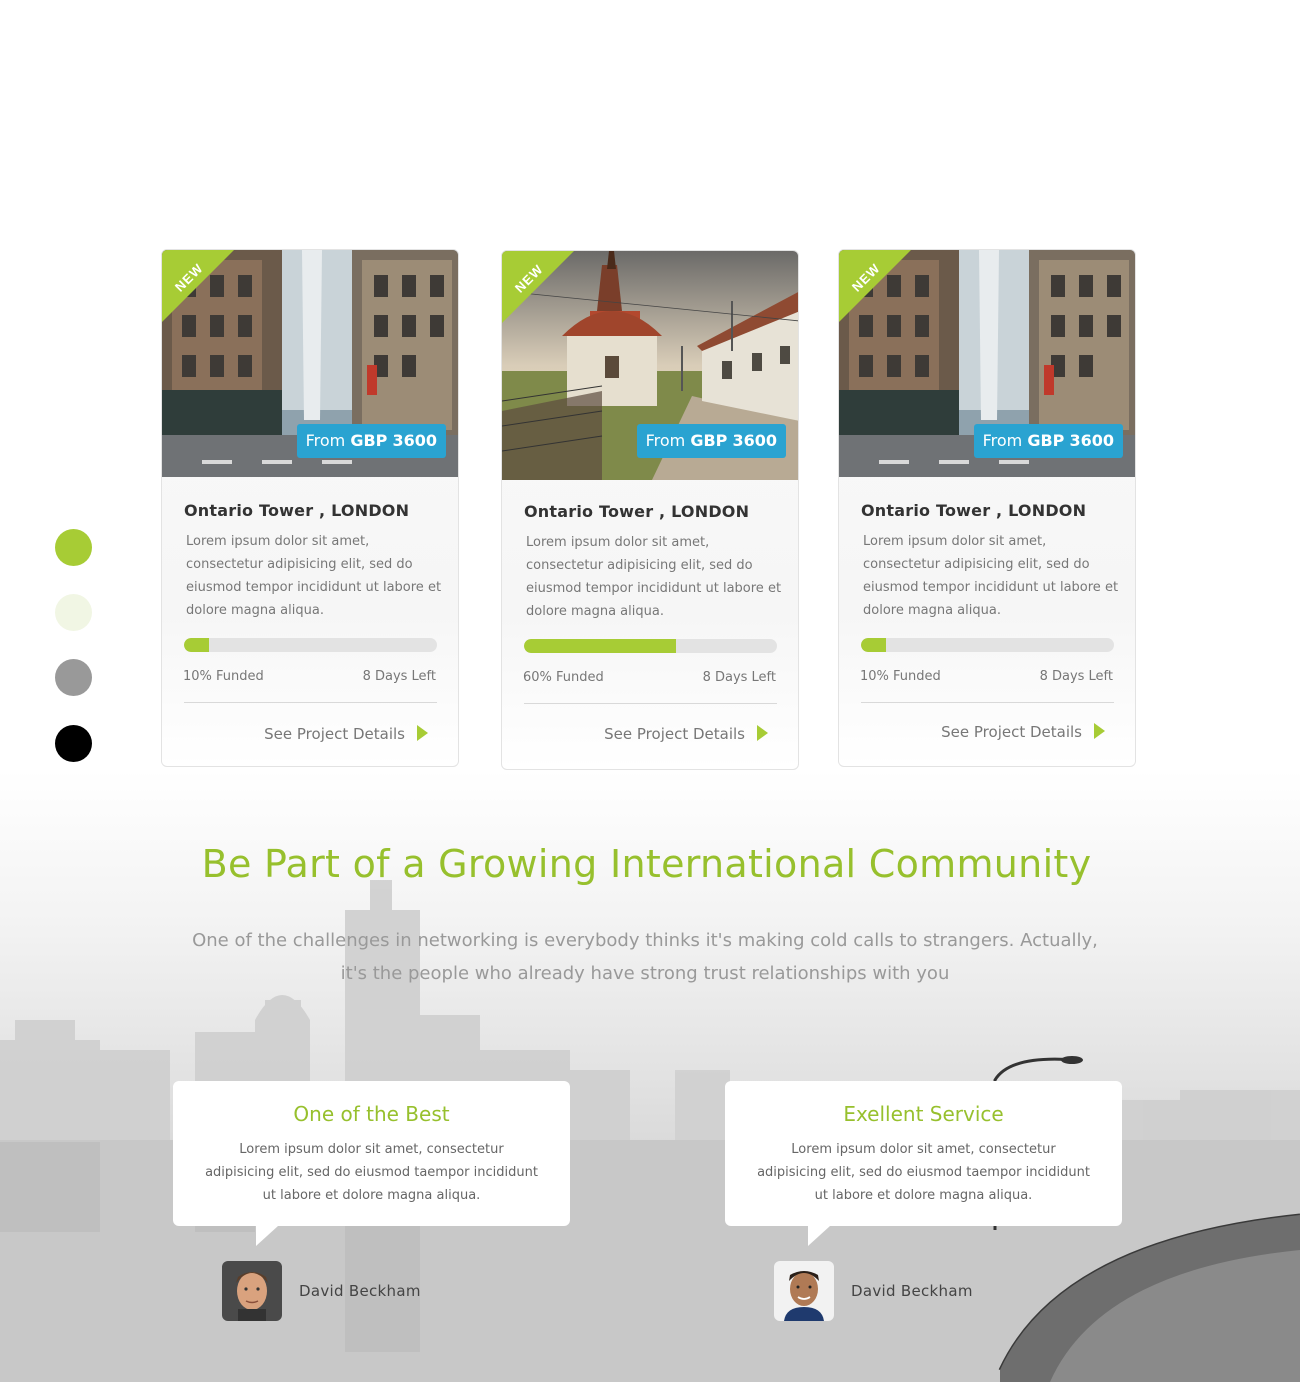 Image resolution: width=1300 pixels, height=1382 pixels. Describe the element at coordinates (923, 1114) in the screenshot. I see `testimonial-title: Exellent Service` at that location.